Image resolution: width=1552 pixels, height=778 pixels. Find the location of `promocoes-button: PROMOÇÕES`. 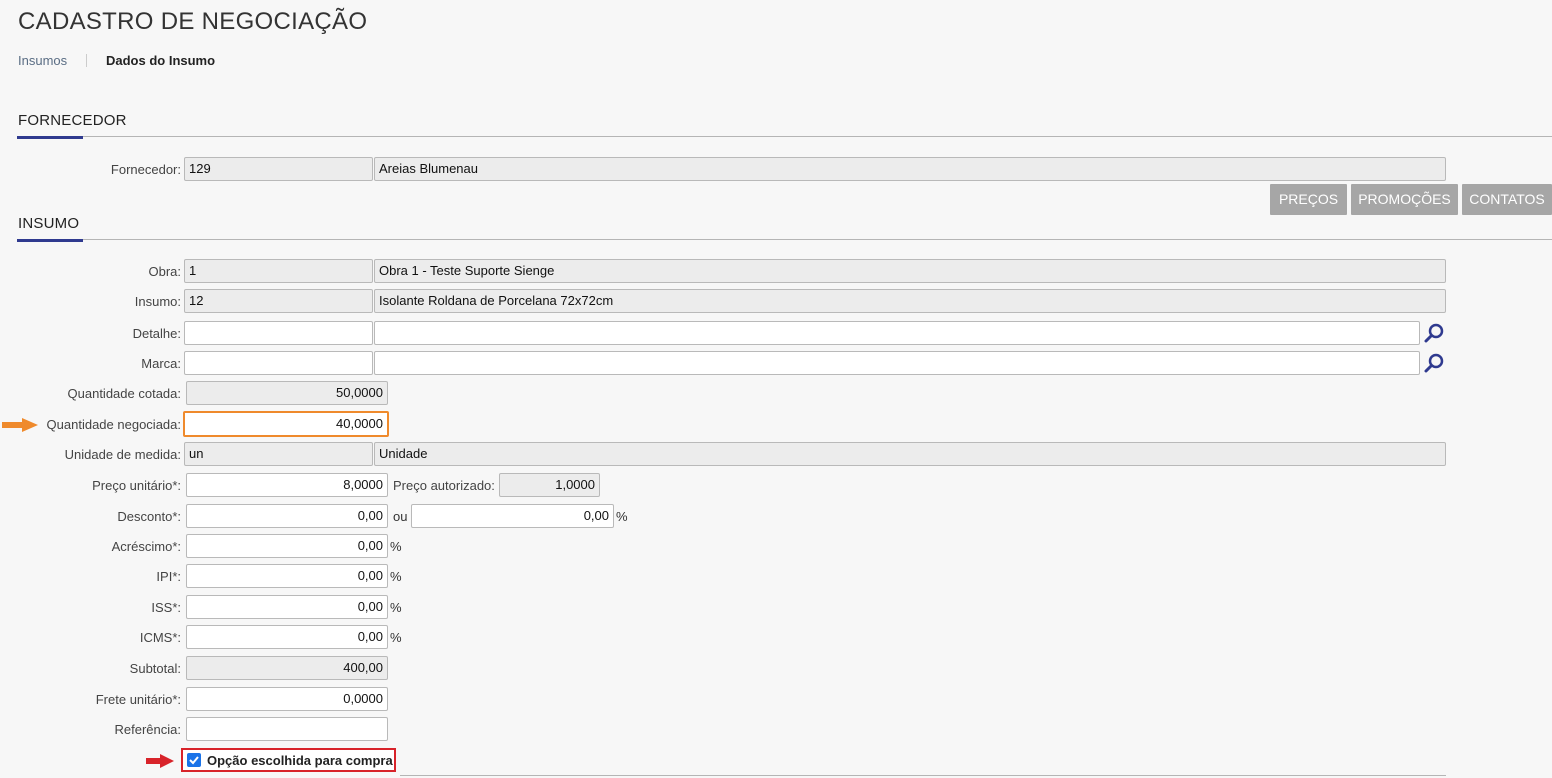

promocoes-button: PROMOÇÕES is located at coordinates (1404, 199).